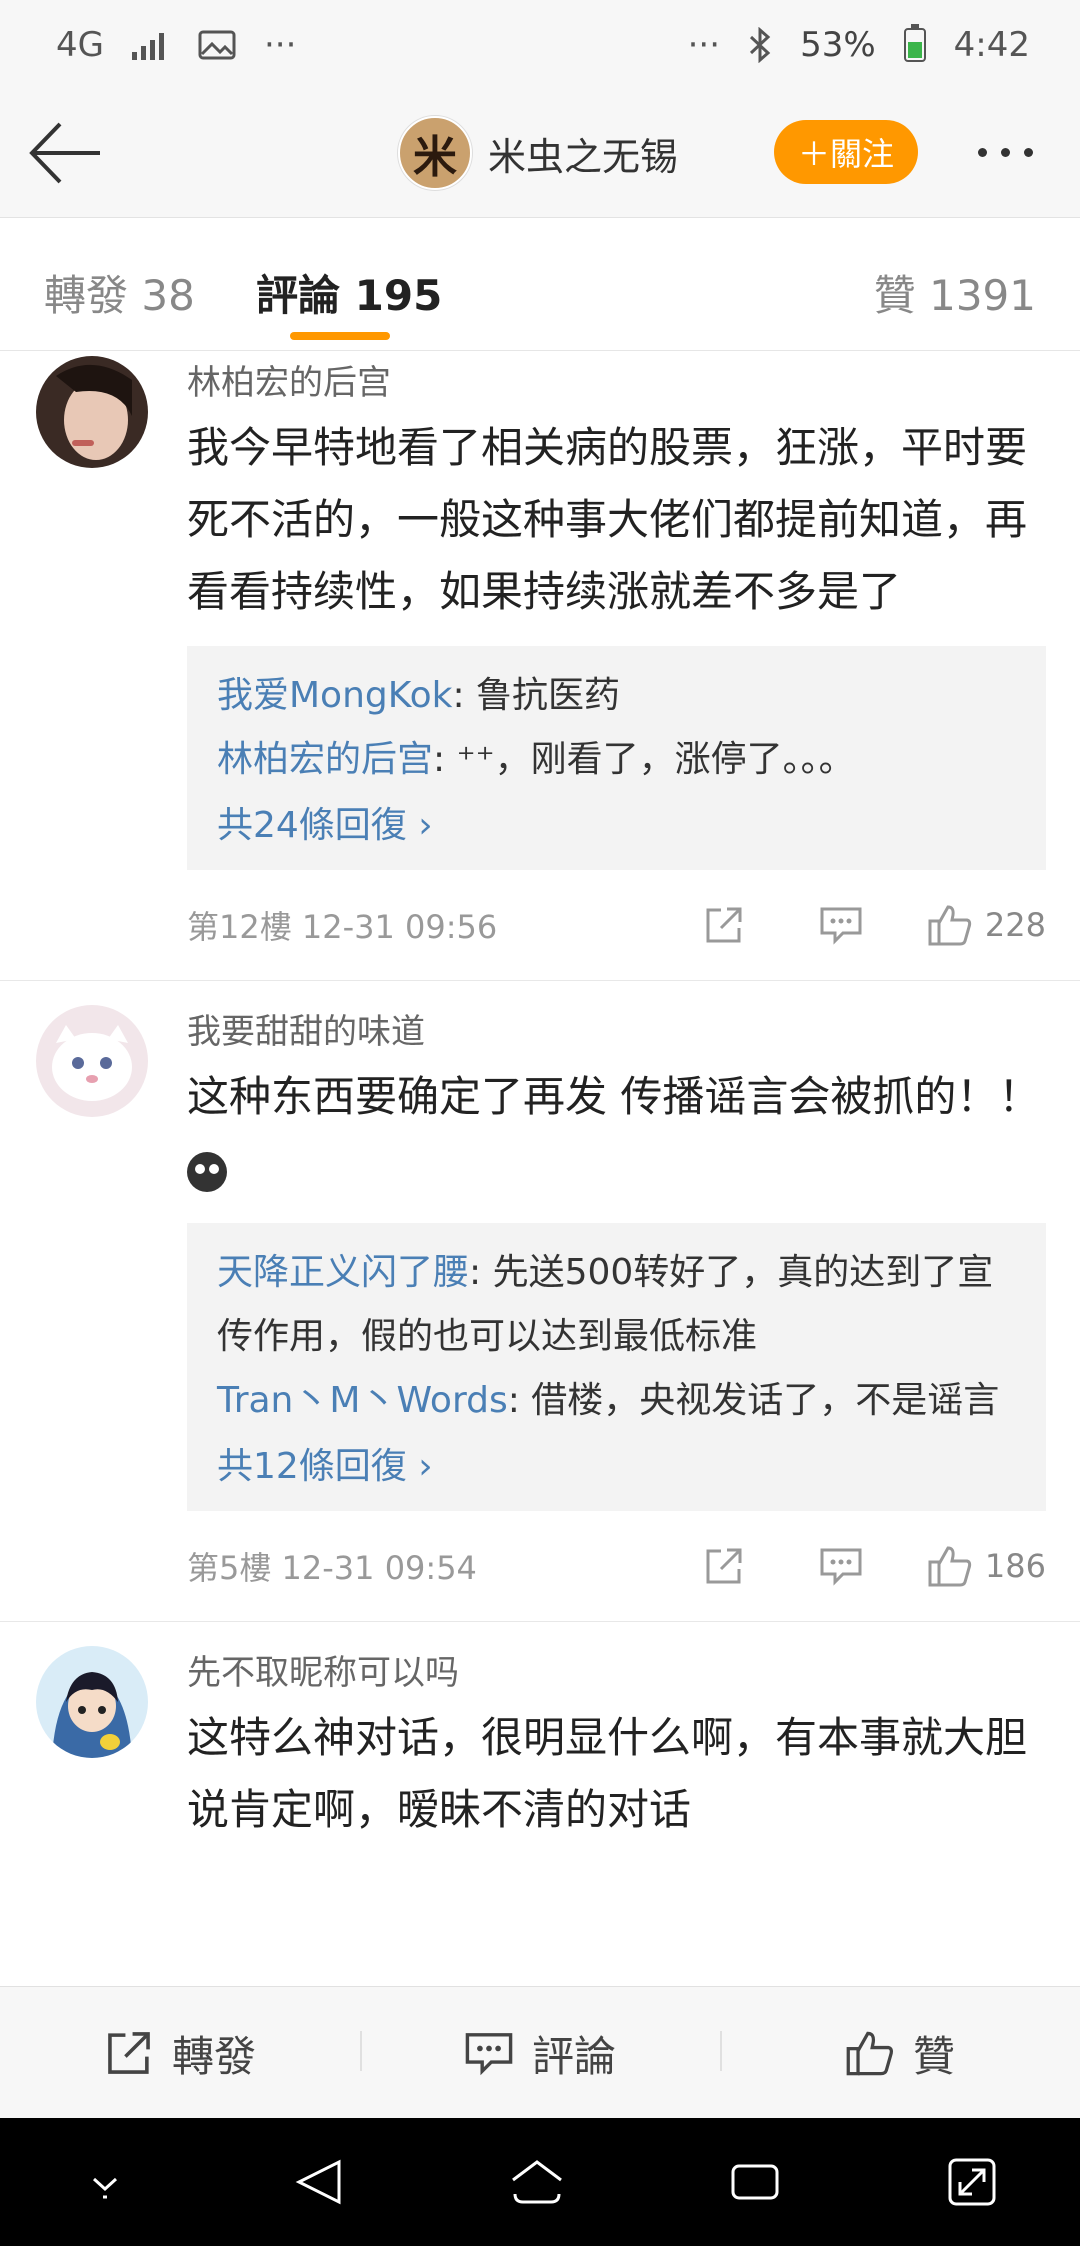 The width and height of the screenshot is (1080, 2246). I want to click on reply-username: 我爱MongKok, so click(334, 695).